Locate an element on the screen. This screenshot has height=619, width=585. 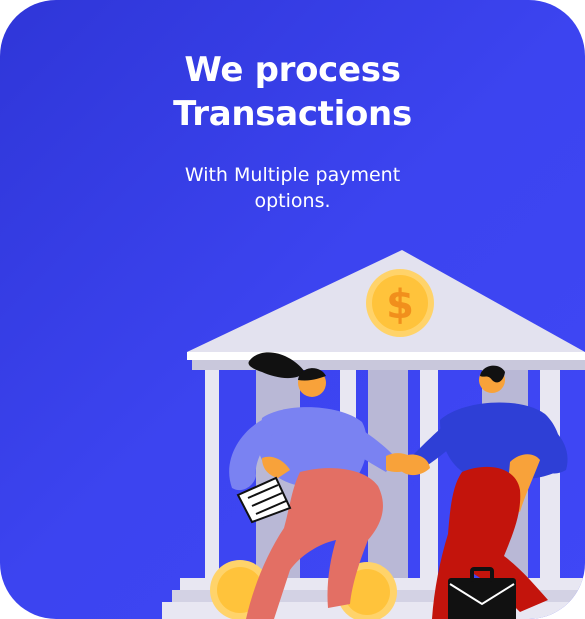
coin-symbol: $ is located at coordinates (400, 305).